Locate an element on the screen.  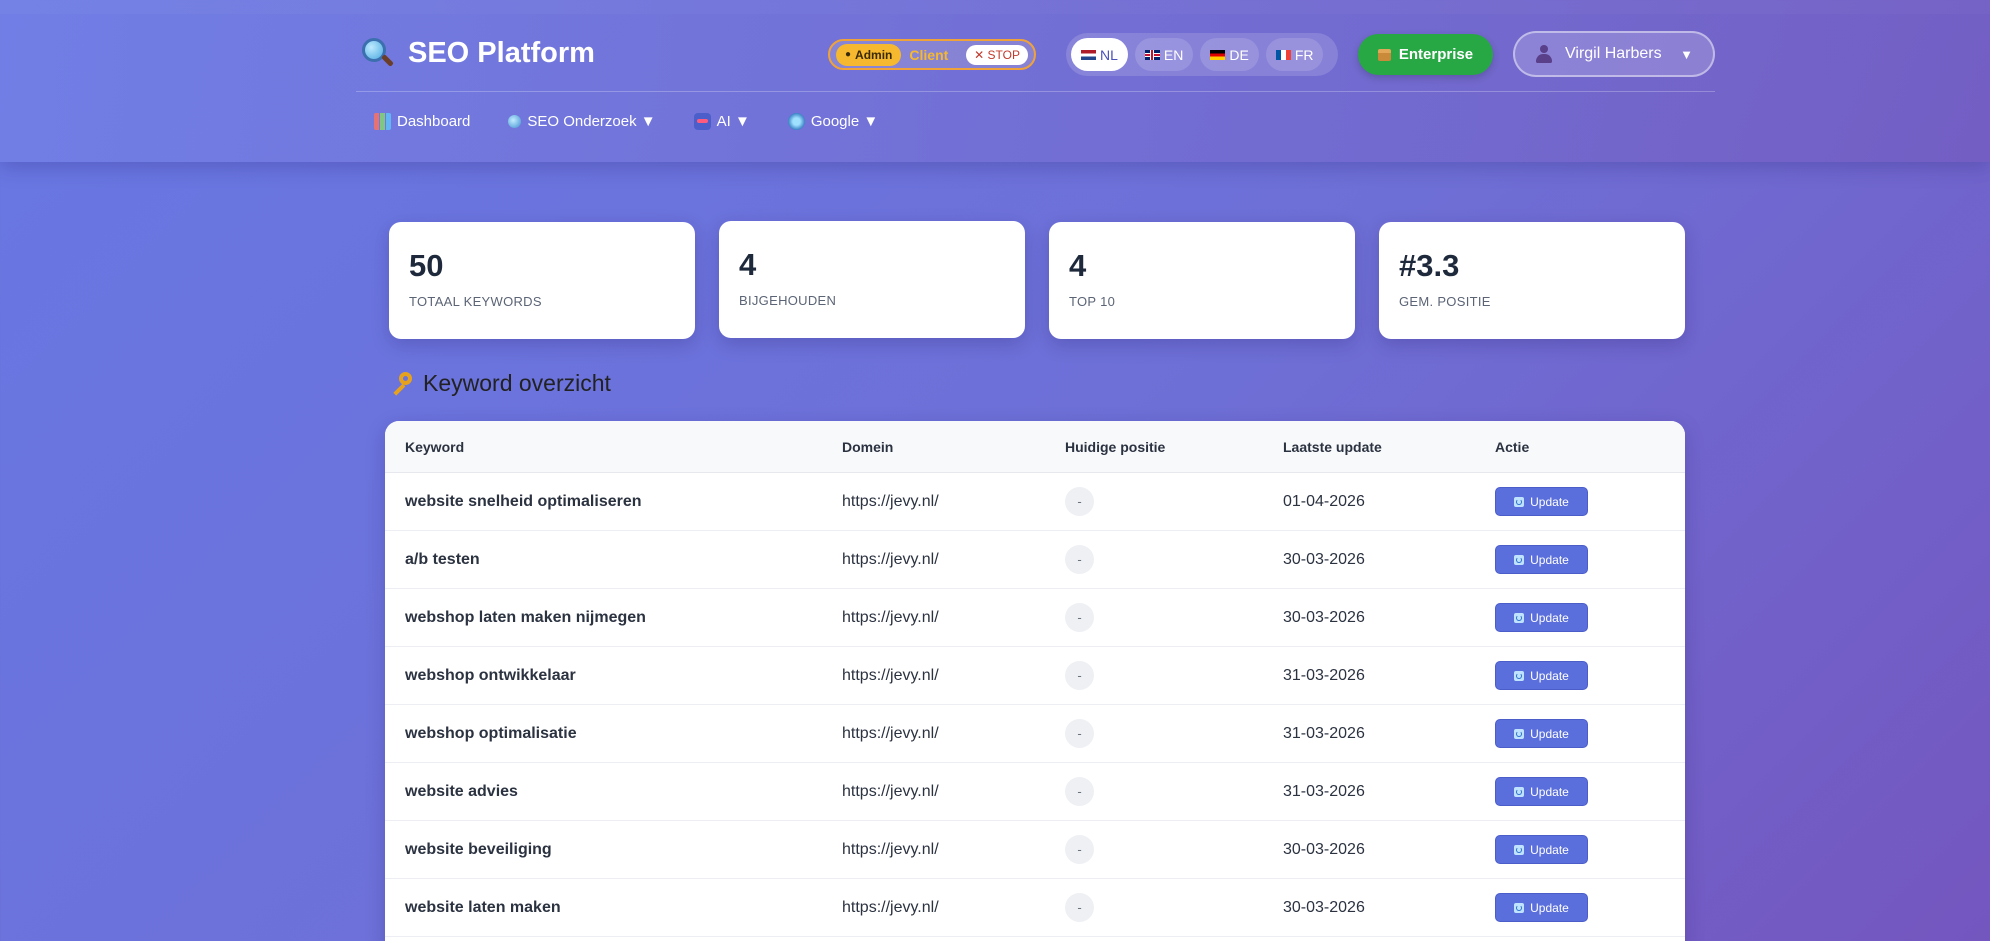
enterprise-label: Enterprise is located at coordinates (1436, 54).